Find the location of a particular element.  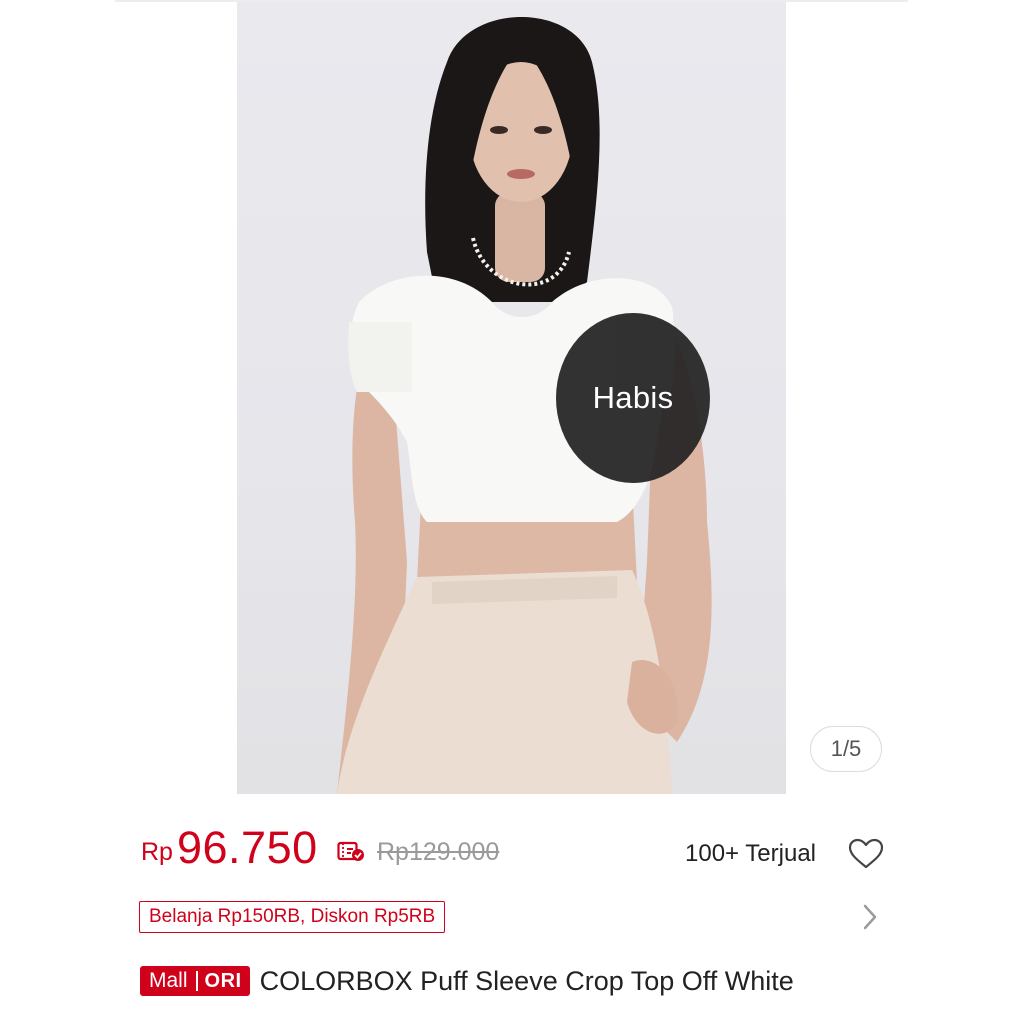

mall-ori-badge: Mall ORI is located at coordinates (195, 981).